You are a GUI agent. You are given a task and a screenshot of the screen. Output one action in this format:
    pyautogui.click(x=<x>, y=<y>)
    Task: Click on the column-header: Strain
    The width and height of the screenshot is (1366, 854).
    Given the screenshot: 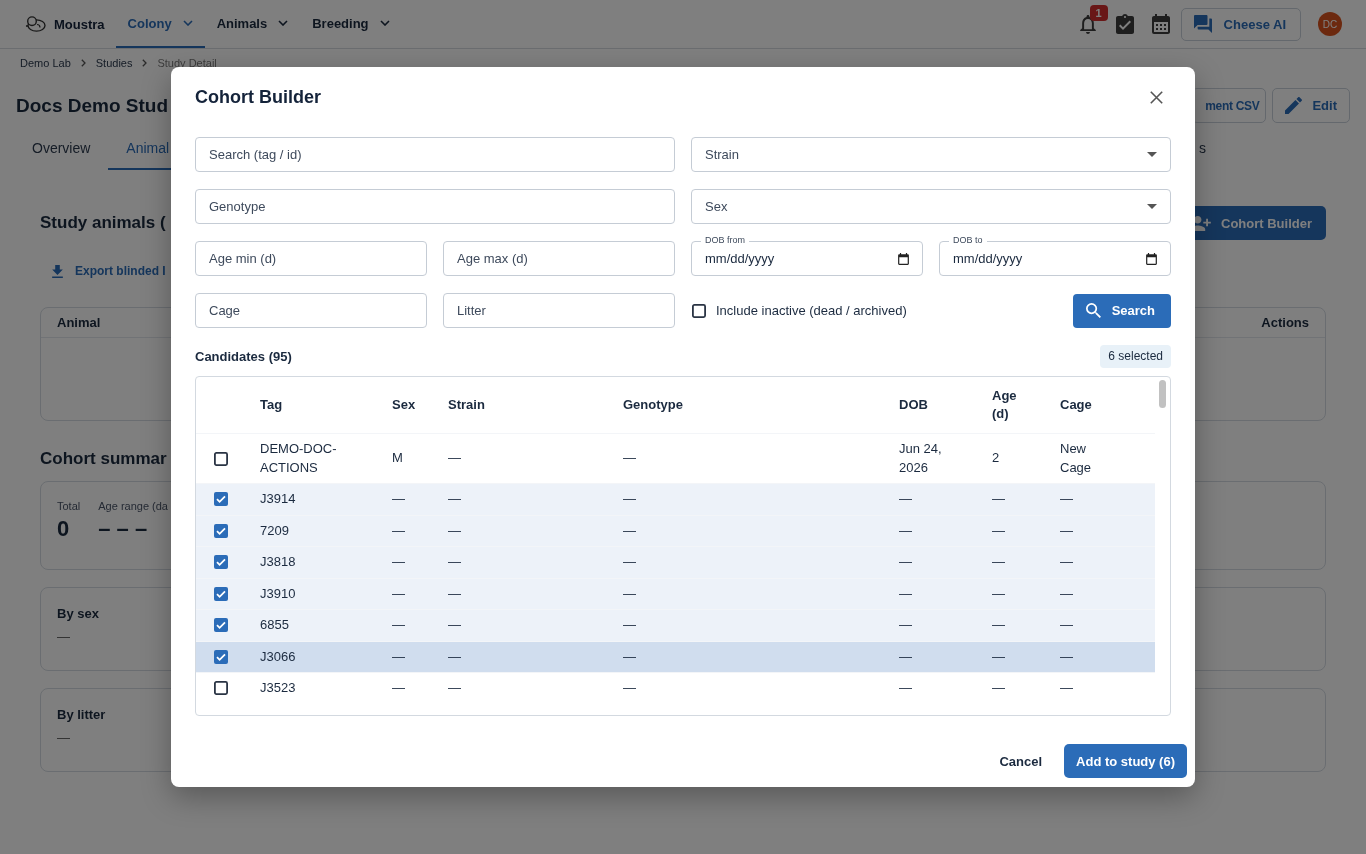 What is the action you would take?
    pyautogui.click(x=466, y=404)
    